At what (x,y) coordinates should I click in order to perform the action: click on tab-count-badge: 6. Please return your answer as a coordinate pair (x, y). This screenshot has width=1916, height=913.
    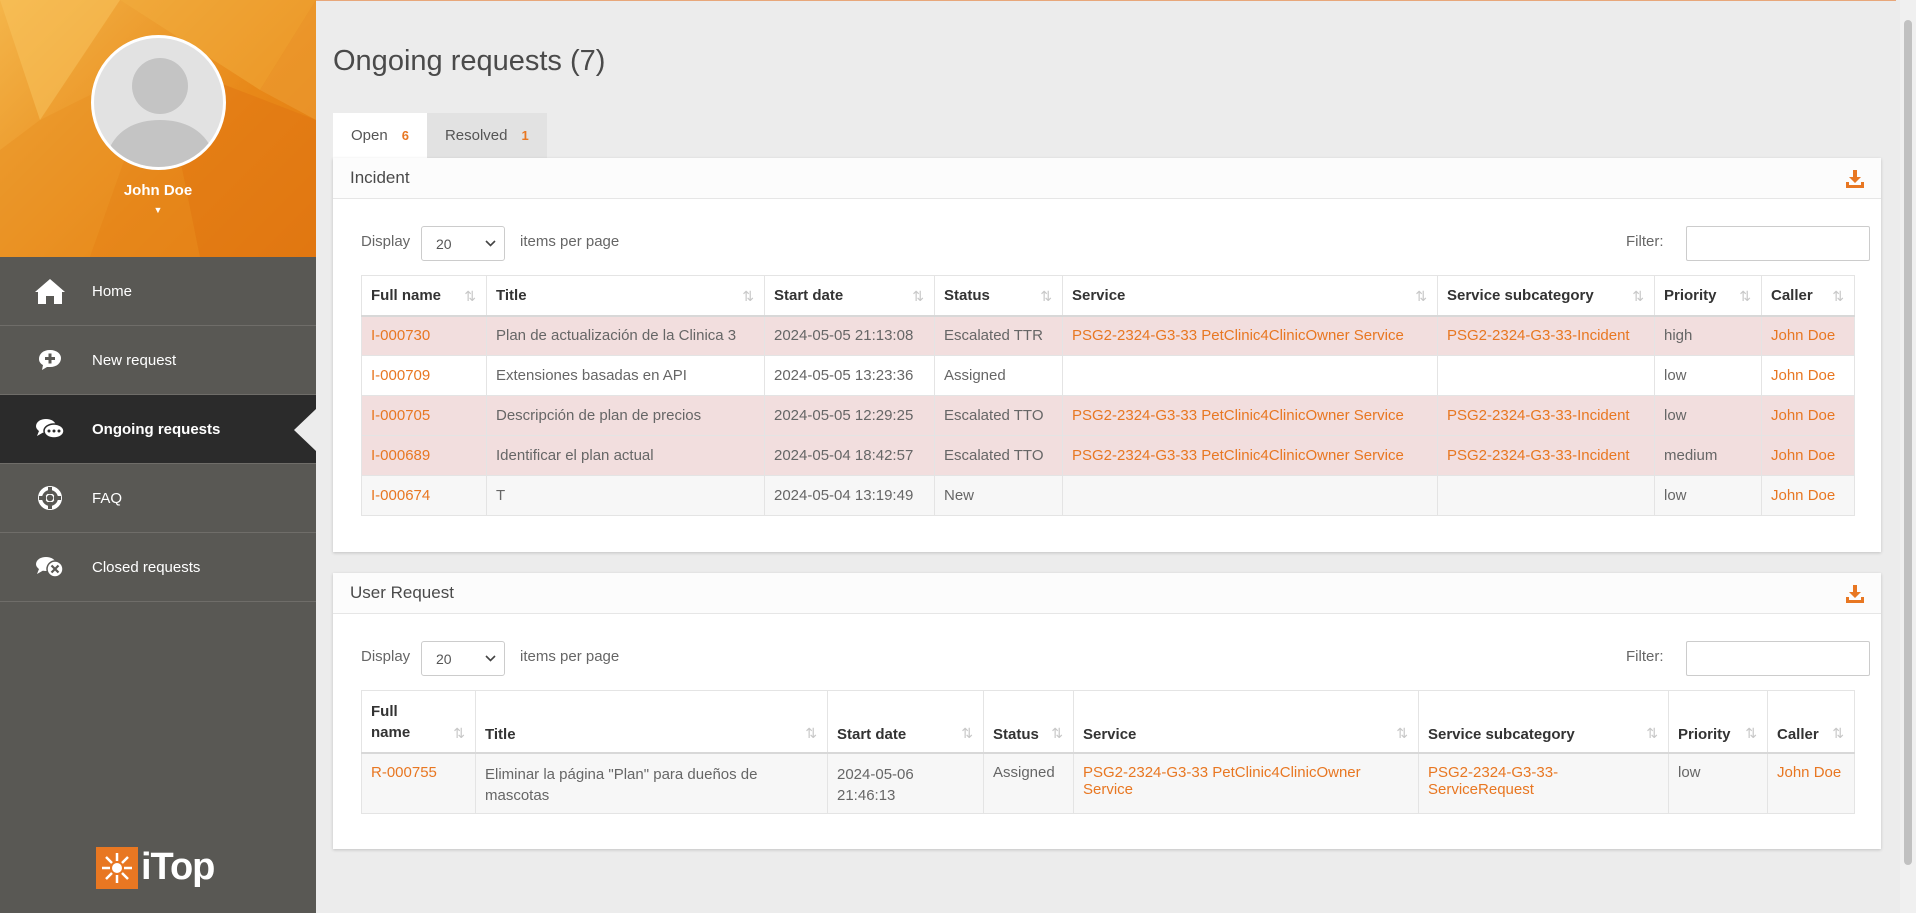
    Looking at the image, I should click on (405, 135).